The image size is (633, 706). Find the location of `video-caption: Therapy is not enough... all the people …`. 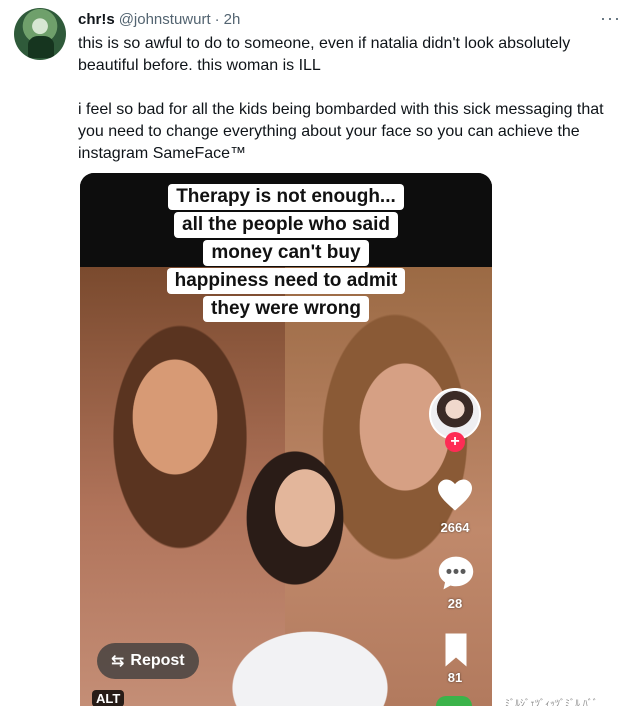

video-caption: Therapy is not enough... all the people … is located at coordinates (286, 252).